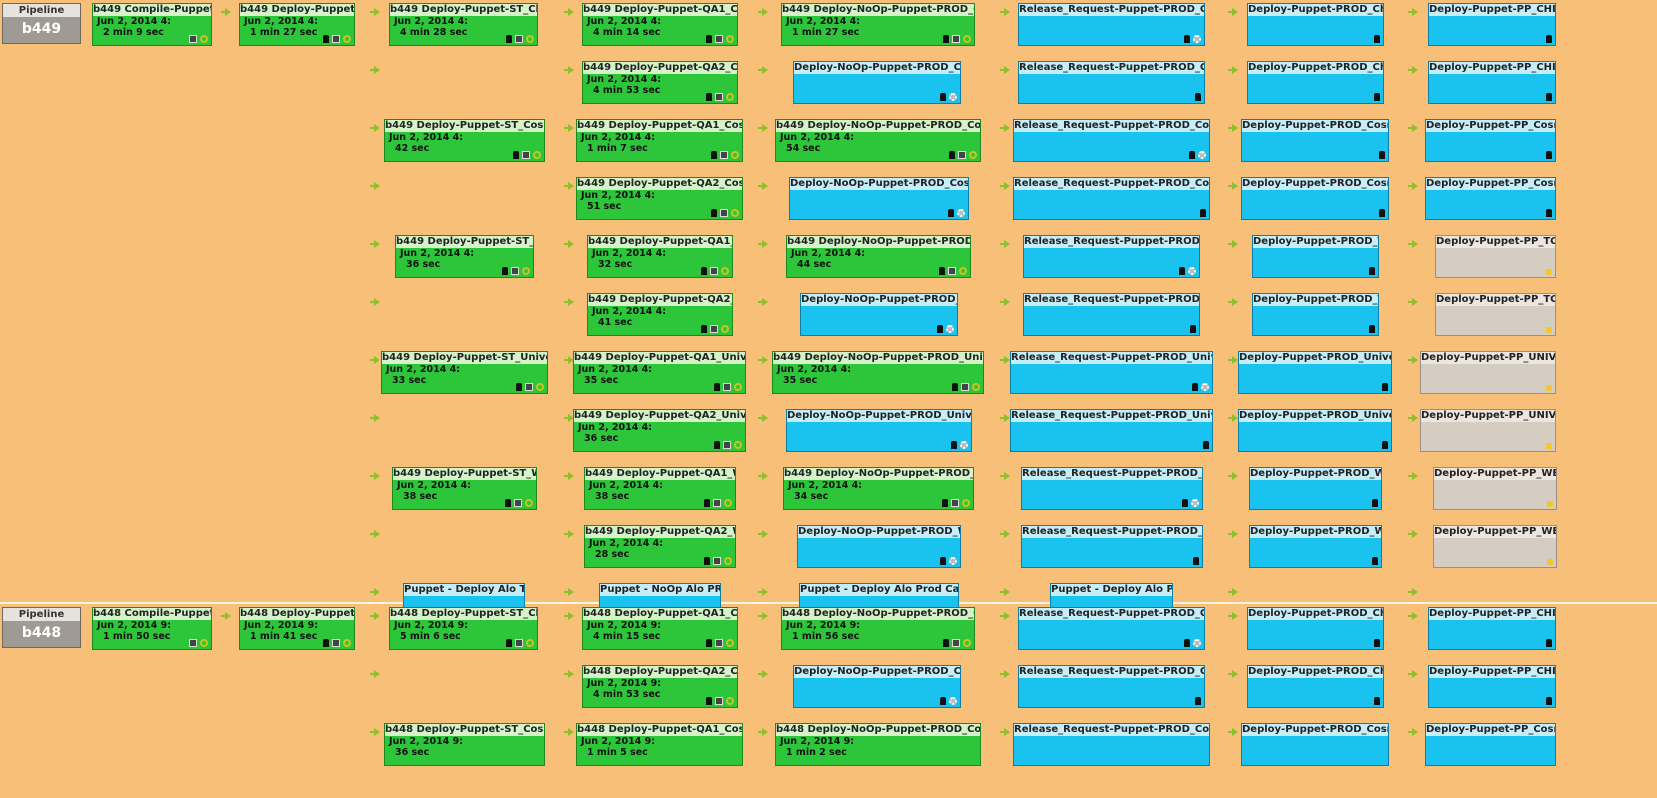 The height and width of the screenshot is (798, 1657). What do you see at coordinates (1315, 68) in the screenshot?
I see `job-title: Deploy-Puppet-PROD_Chips` at bounding box center [1315, 68].